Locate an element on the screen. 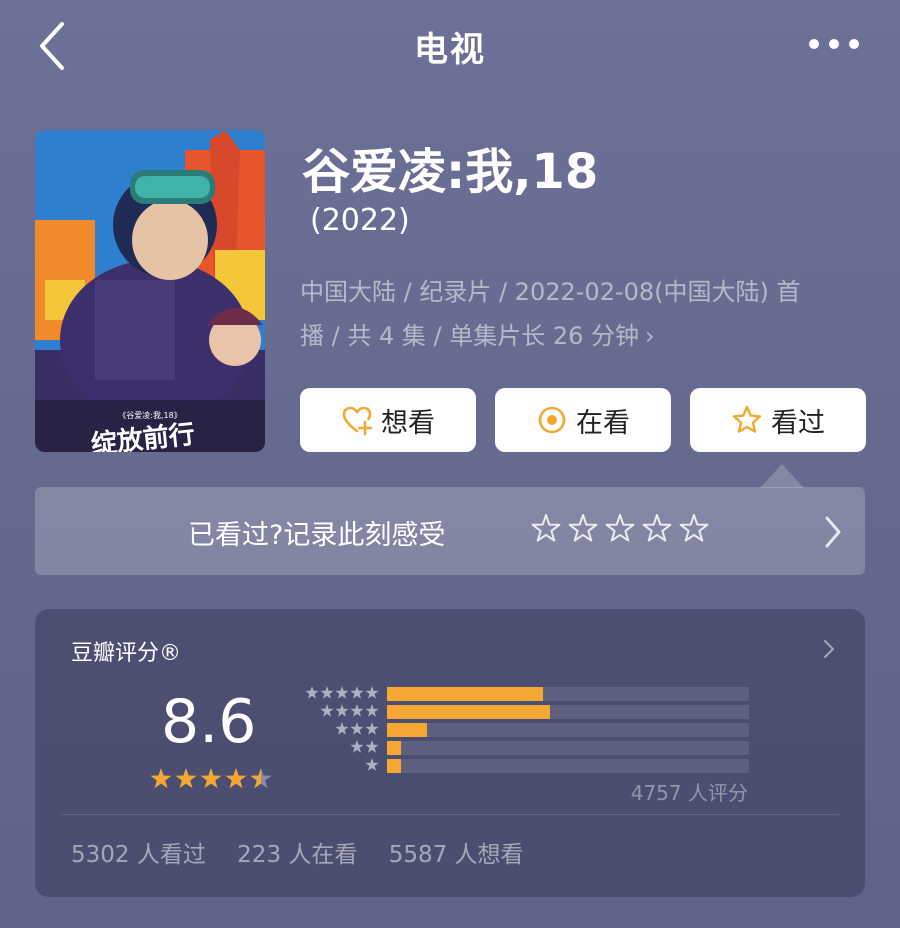  watch-stats: 5302 人看过 223 人在看 5587 人想看 is located at coordinates (309, 852).